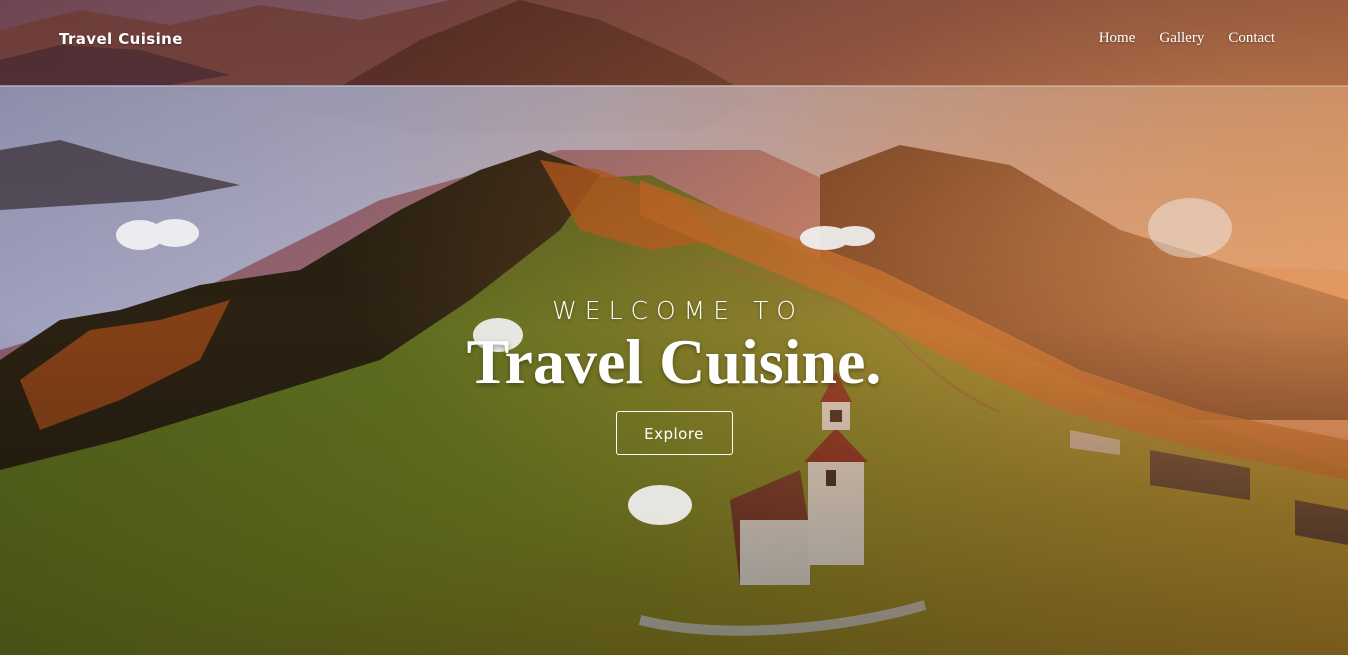 The width and height of the screenshot is (1348, 655). Describe the element at coordinates (1181, 38) in the screenshot. I see `nav-link-gallery: Gallery` at that location.